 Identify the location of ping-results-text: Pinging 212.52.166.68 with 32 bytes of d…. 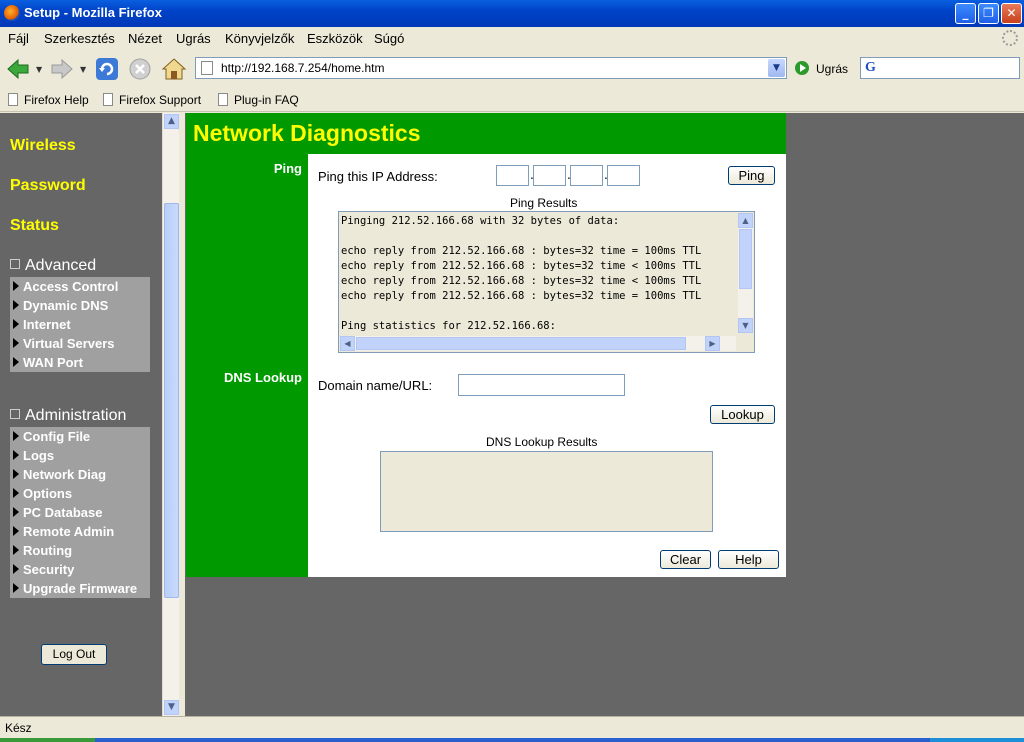
(537, 274).